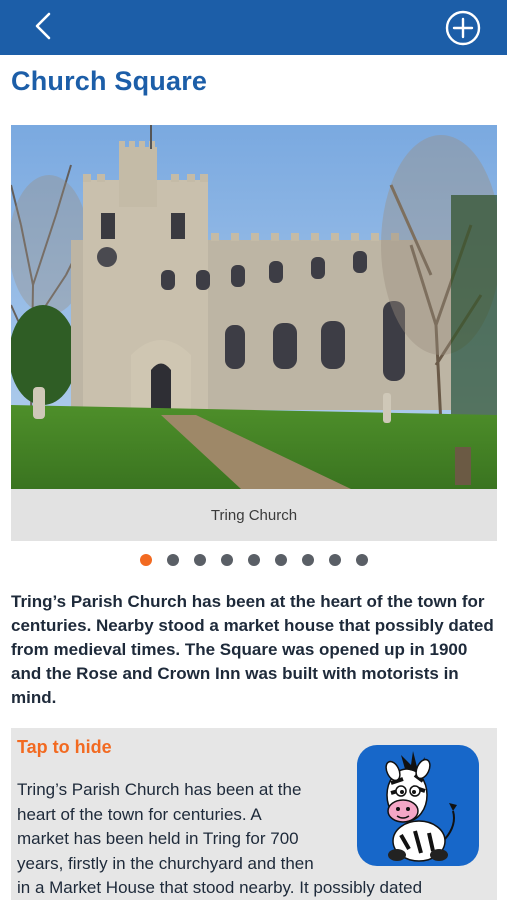 The height and width of the screenshot is (900, 507). Describe the element at coordinates (159, 789) in the screenshot. I see `detail-line: Tring’s Parish Church has been at the` at that location.